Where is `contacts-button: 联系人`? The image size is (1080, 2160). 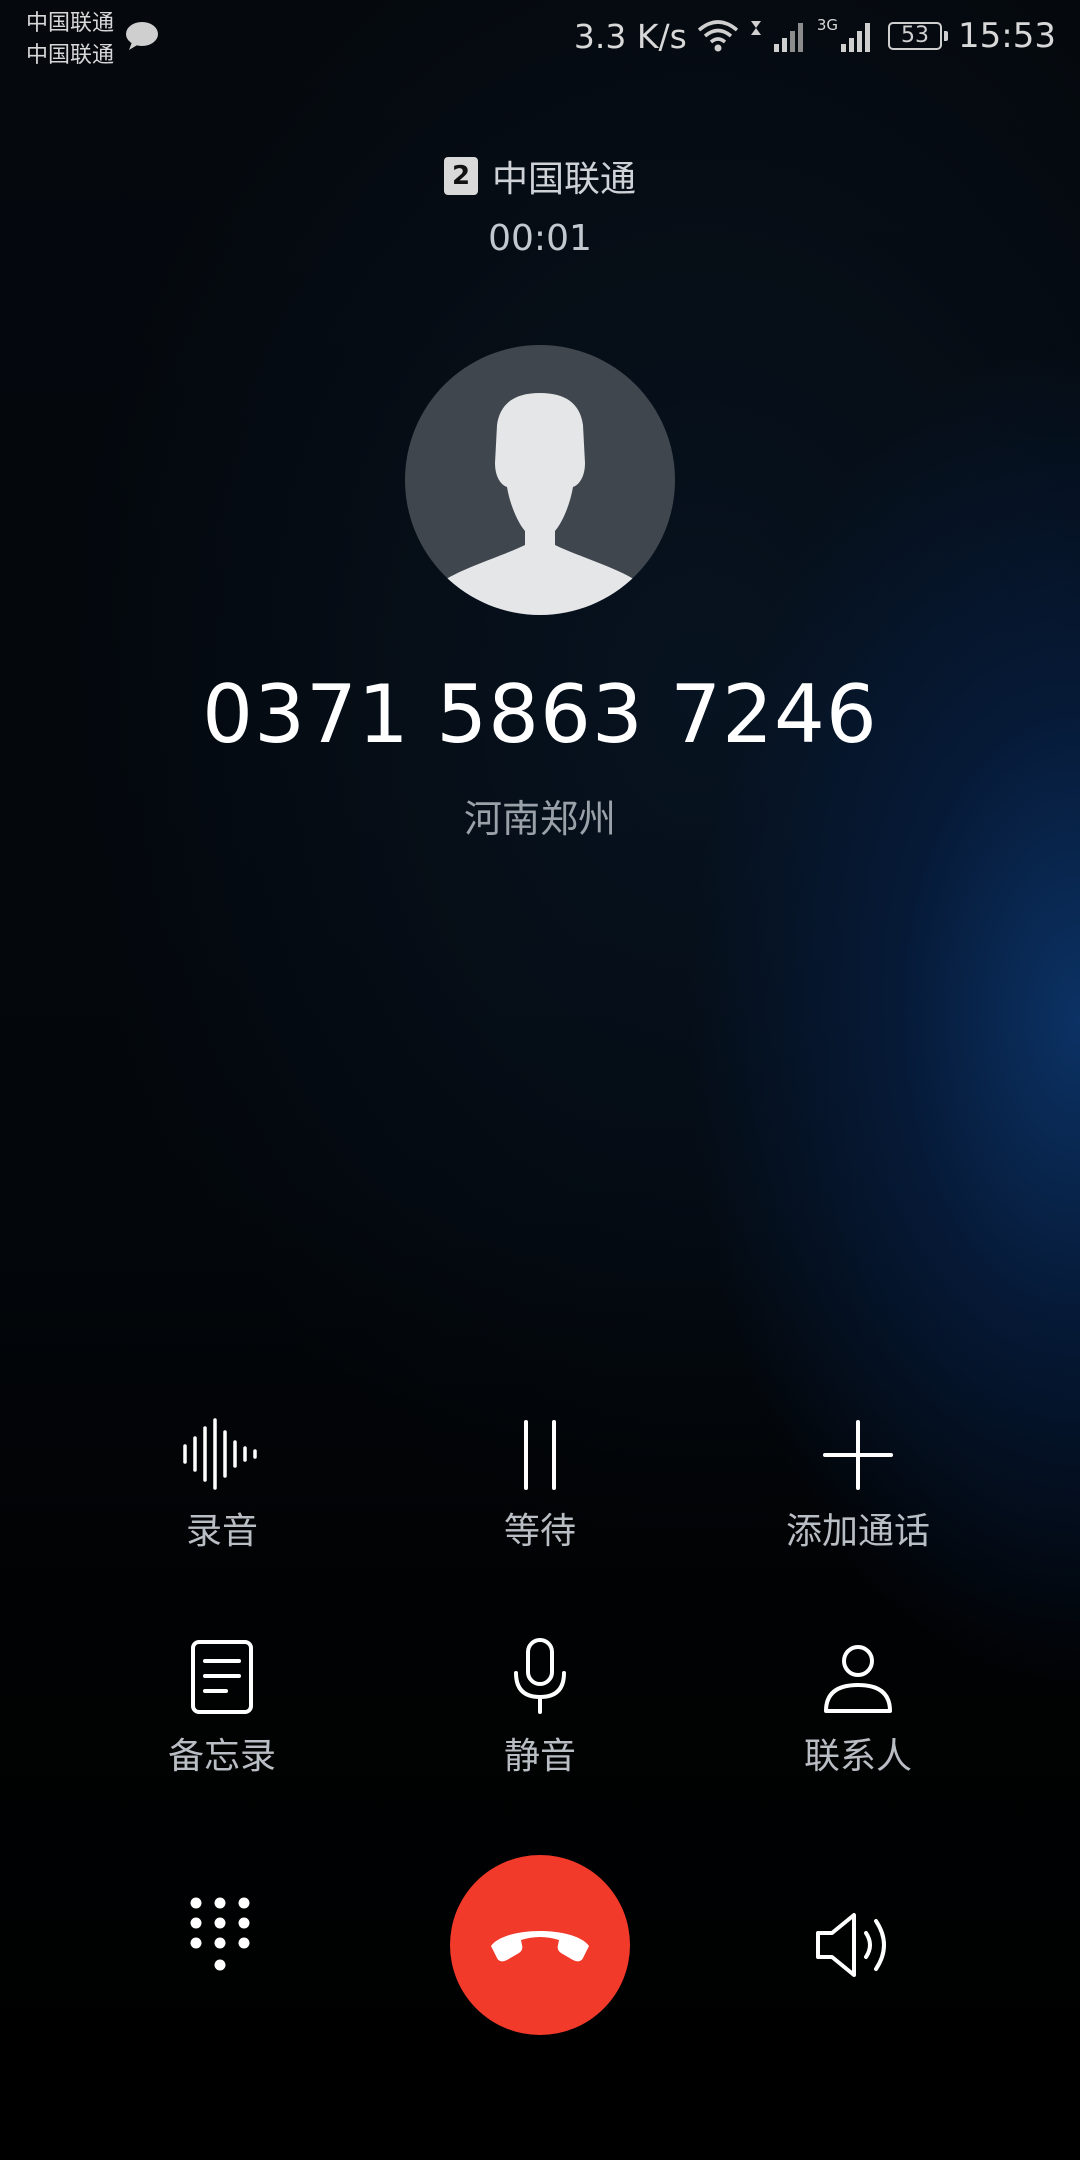
contacts-button: 联系人 is located at coordinates (858, 1702).